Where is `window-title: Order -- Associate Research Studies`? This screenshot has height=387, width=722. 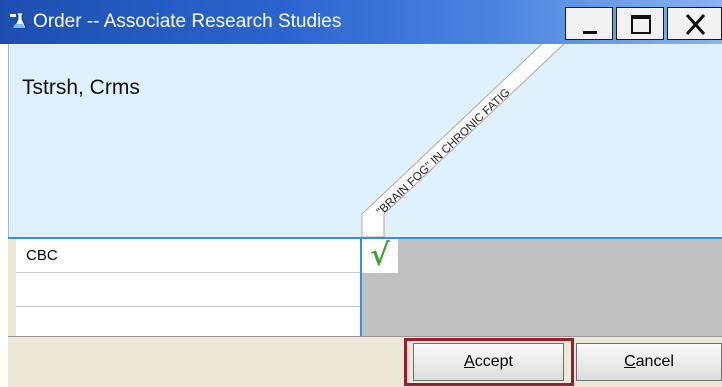
window-title: Order -- Associate Research Studies is located at coordinates (187, 21).